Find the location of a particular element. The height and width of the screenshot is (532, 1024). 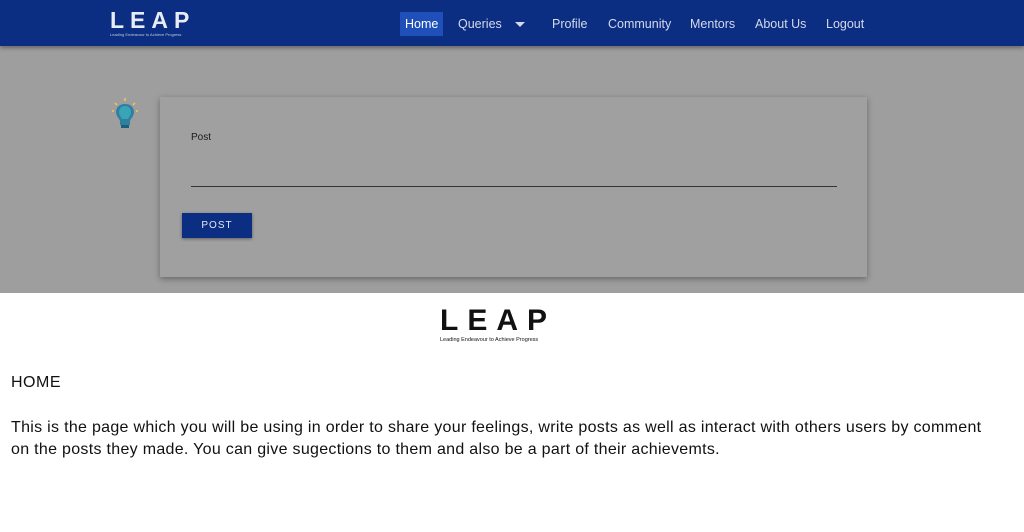

nav-item-about-us: About Us is located at coordinates (780, 24).